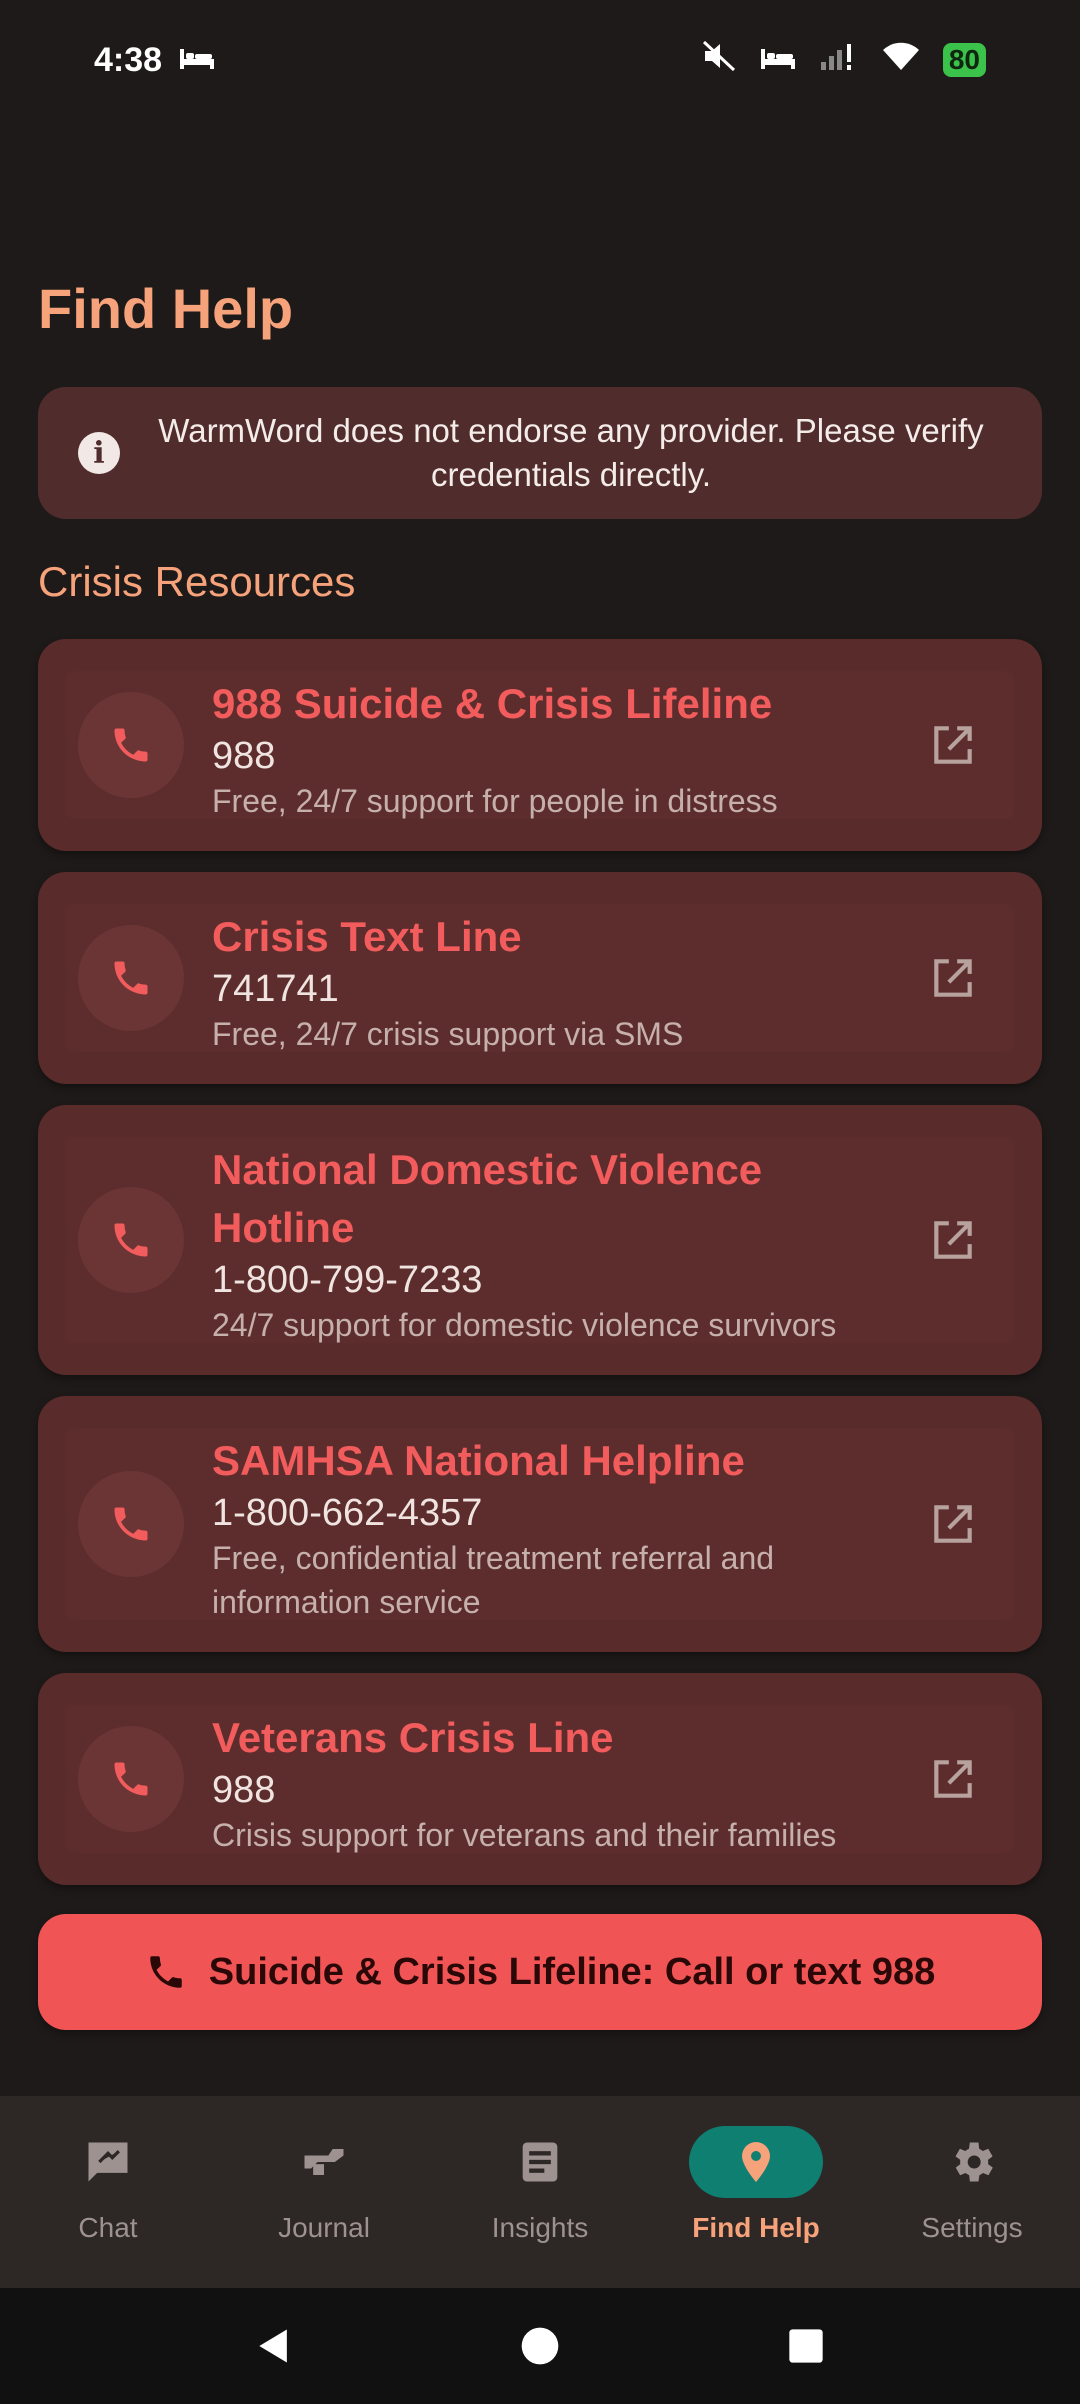 Image resolution: width=1080 pixels, height=2404 pixels. What do you see at coordinates (324, 2162) in the screenshot?
I see `journal-icon` at bounding box center [324, 2162].